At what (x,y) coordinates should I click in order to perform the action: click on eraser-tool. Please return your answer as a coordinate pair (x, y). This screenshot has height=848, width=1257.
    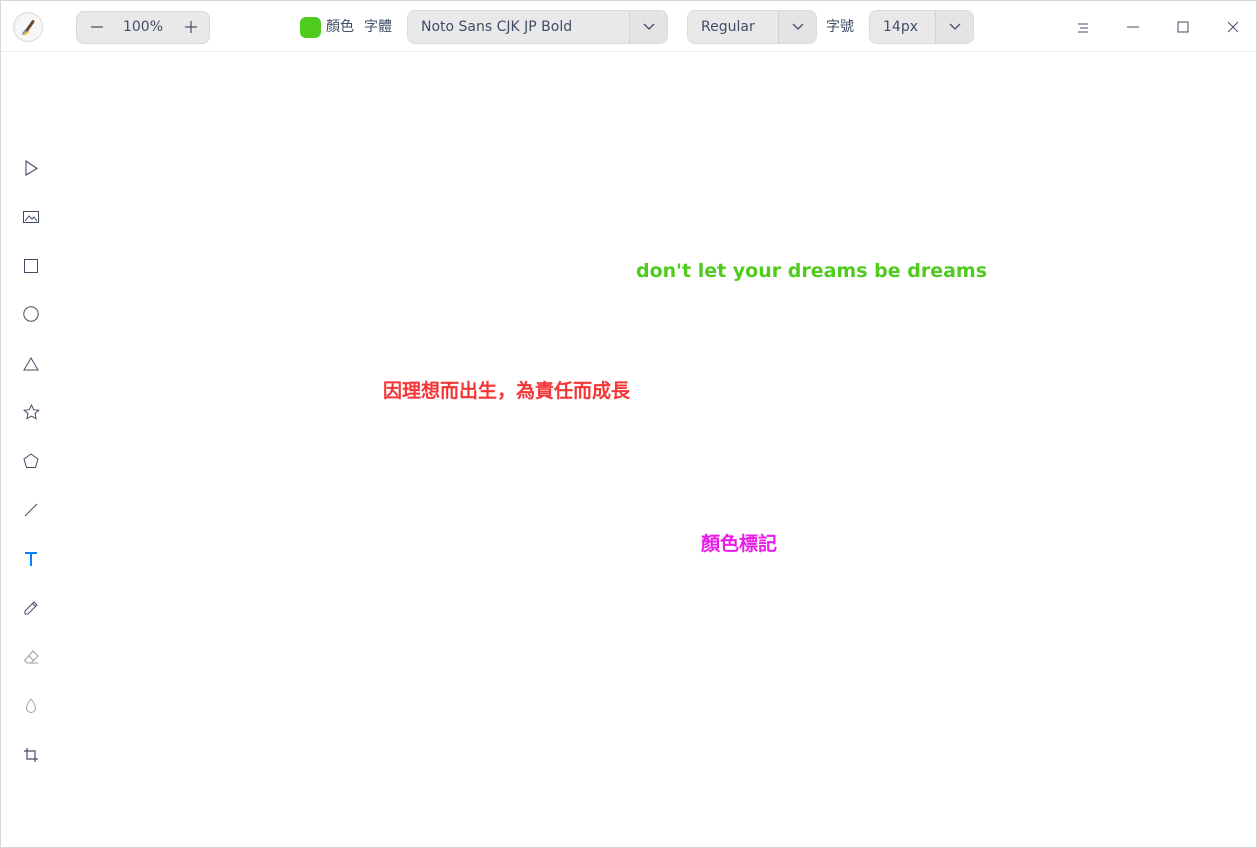
    Looking at the image, I should click on (31, 659).